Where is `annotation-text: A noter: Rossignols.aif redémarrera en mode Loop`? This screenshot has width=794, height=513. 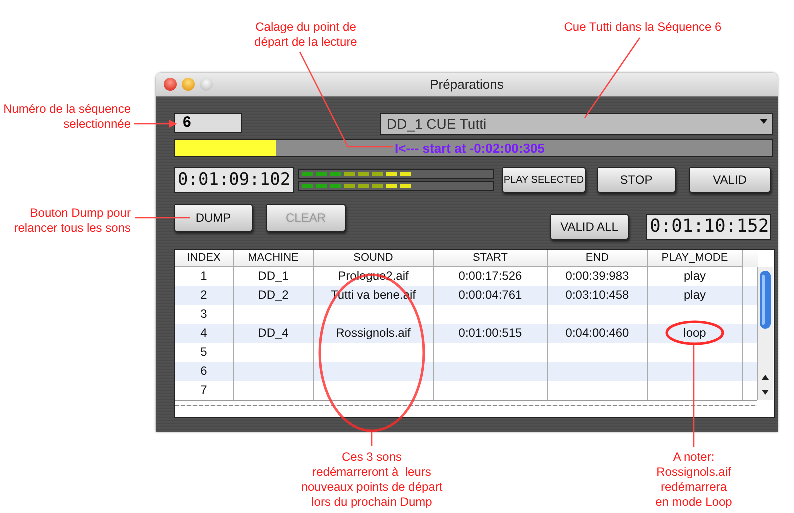 annotation-text: A noter: Rossignols.aif redémarrera en mode Loop is located at coordinates (694, 480).